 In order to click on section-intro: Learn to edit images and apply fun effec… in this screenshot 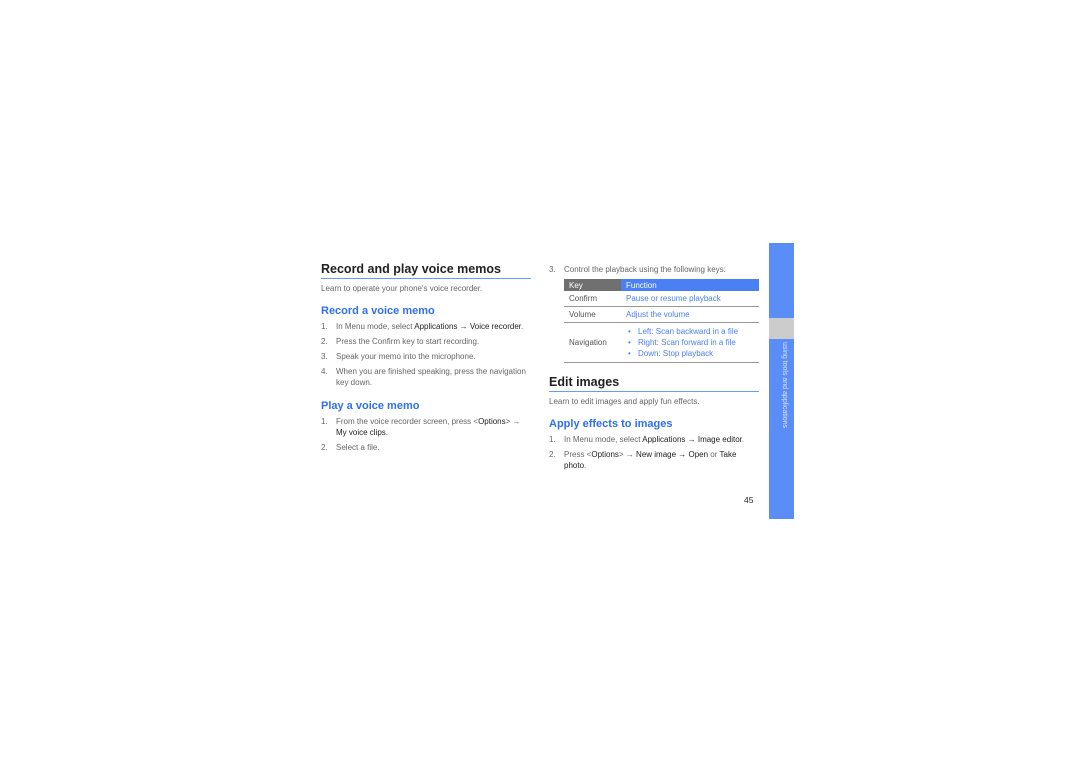, I will do `click(624, 401)`.